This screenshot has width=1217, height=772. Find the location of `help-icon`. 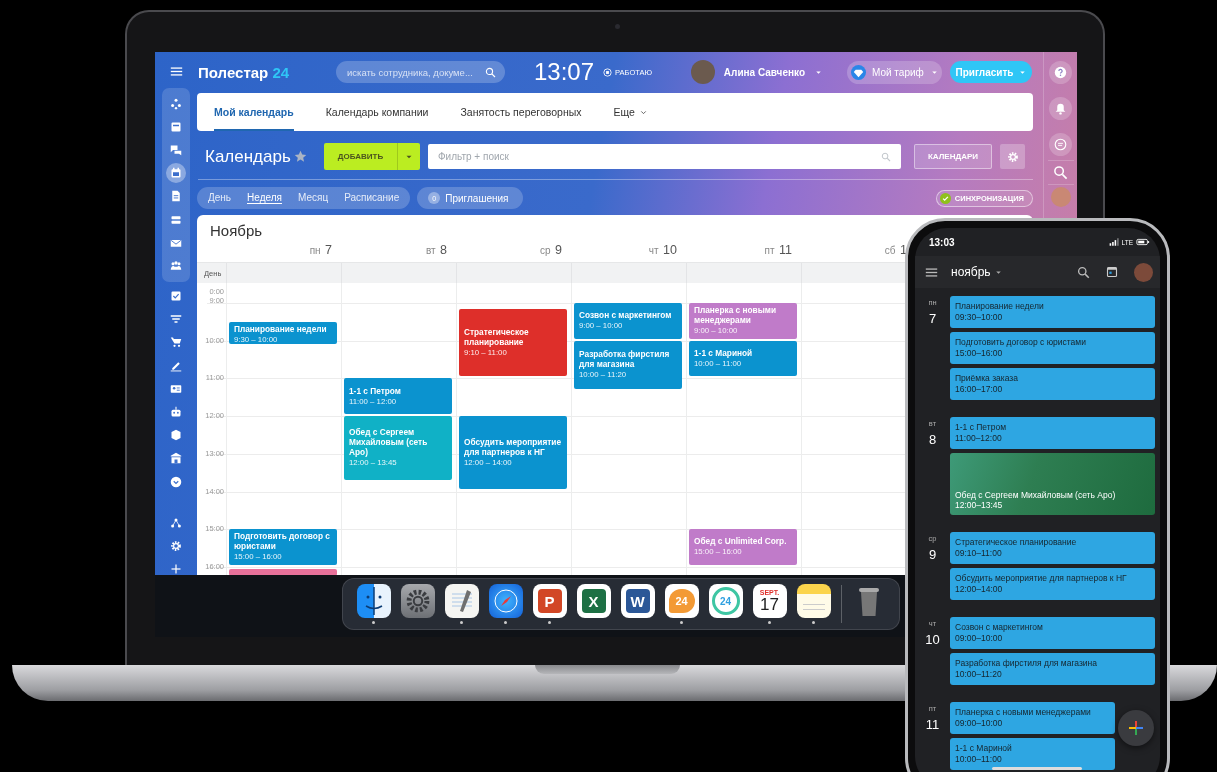

help-icon is located at coordinates (1060, 72).